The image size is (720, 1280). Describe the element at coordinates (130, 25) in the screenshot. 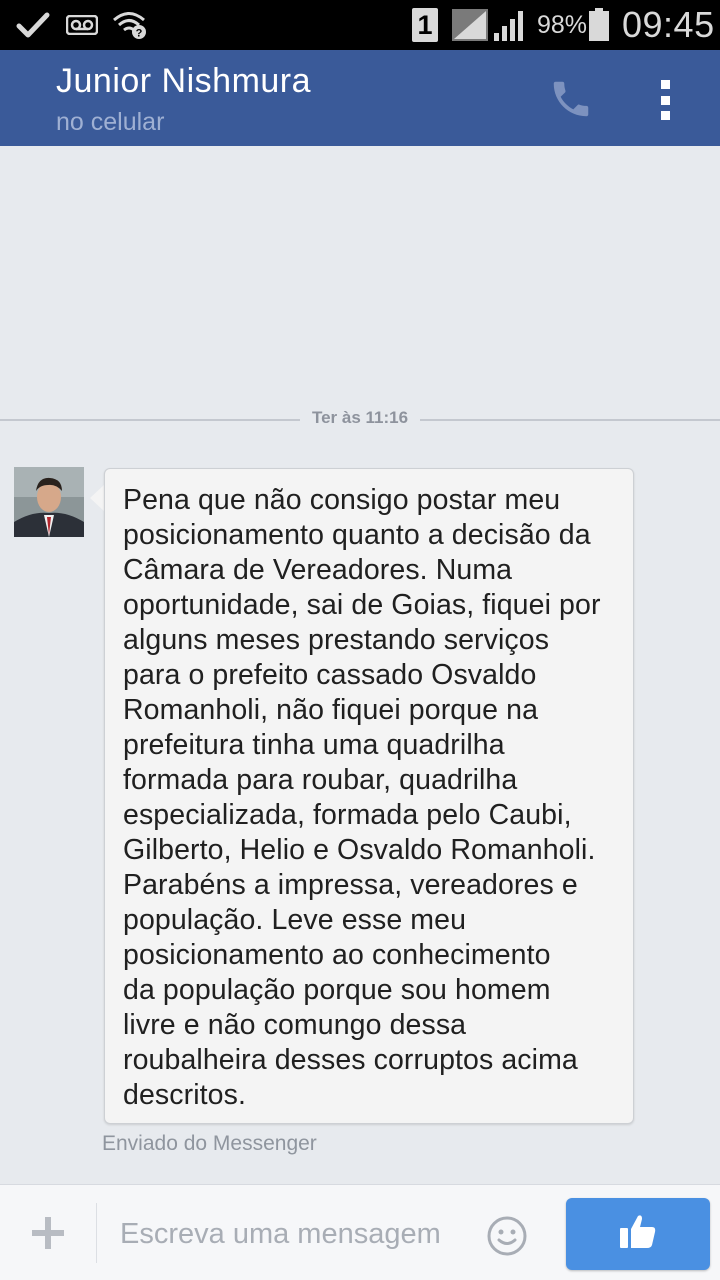

I see `wifi-unknown-icon: ?` at that location.